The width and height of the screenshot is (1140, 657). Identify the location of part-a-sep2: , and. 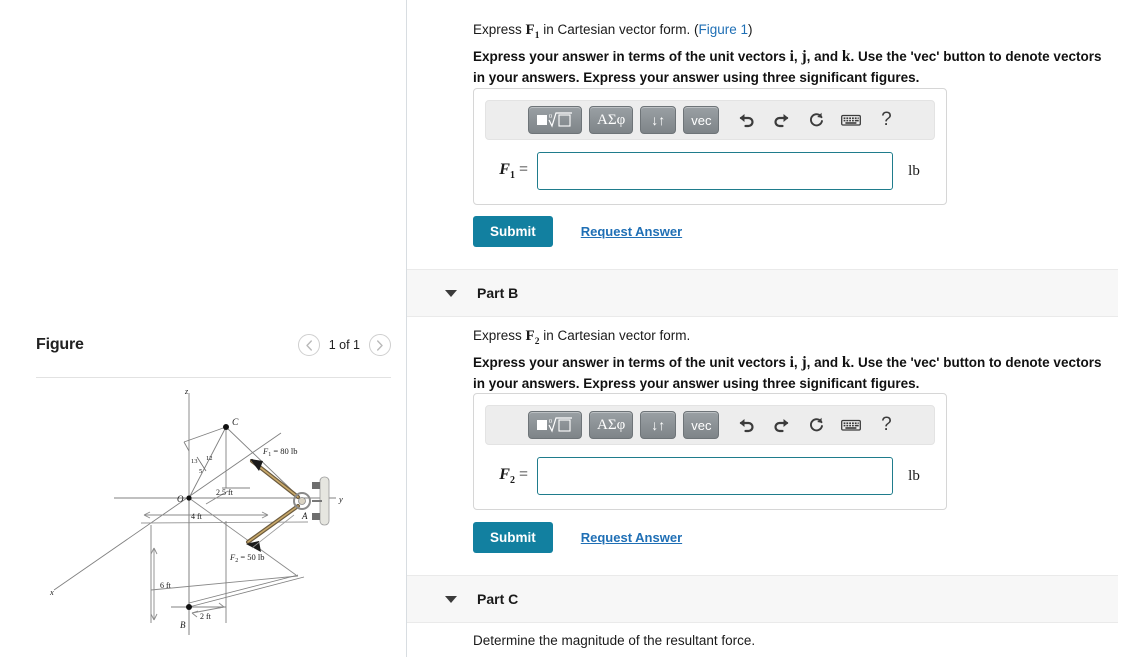
(824, 56).